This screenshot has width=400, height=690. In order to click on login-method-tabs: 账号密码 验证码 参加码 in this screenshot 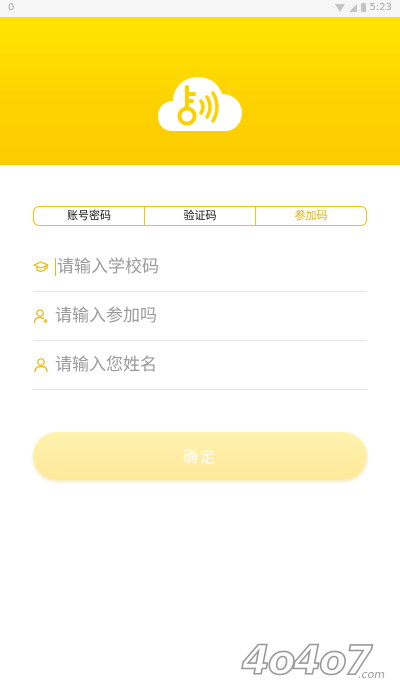, I will do `click(200, 216)`.